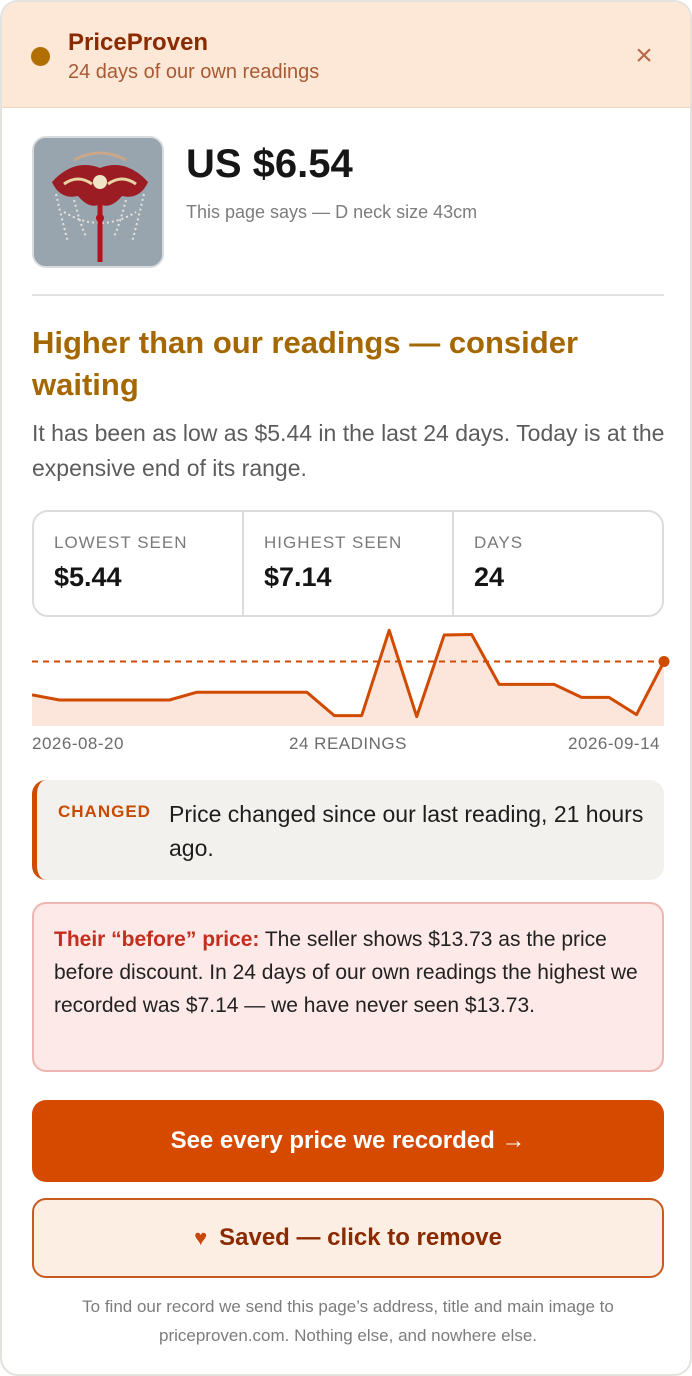  Describe the element at coordinates (157, 939) in the screenshot. I see `before-price-lead: Their “before” price:` at that location.